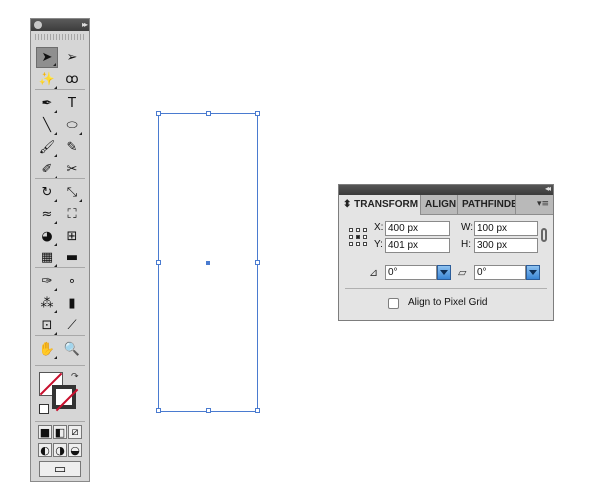  Describe the element at coordinates (55, 155) in the screenshot. I see `flyout-indicator-icon` at that location.